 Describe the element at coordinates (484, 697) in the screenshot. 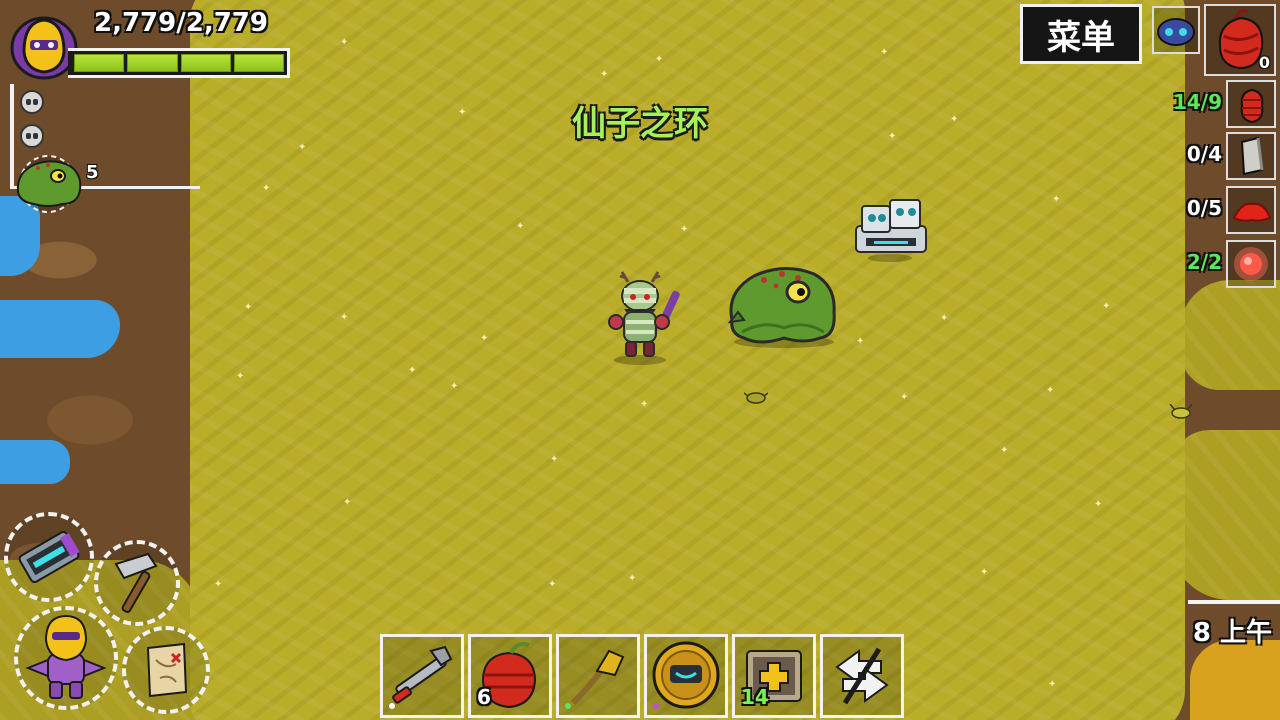

I see `item-count: 6` at that location.